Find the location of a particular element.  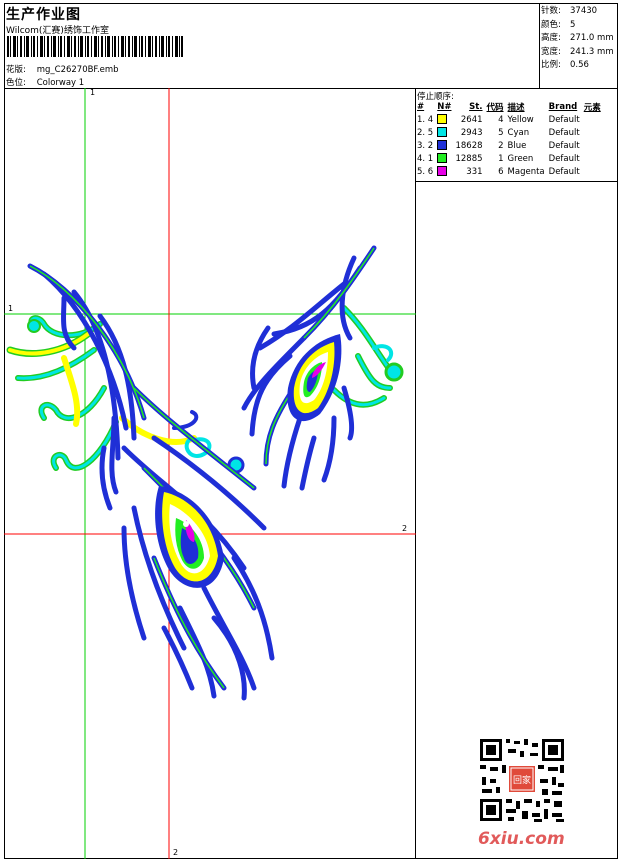

table-row: 4. 1 12885 1 Green Default is located at coordinates (498, 158).